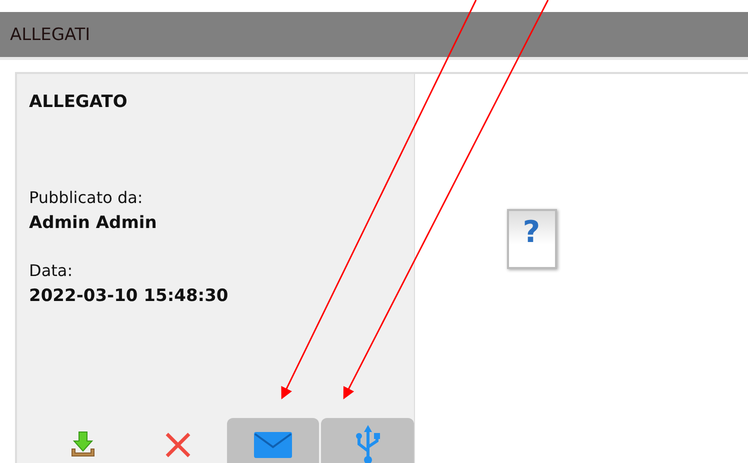 The width and height of the screenshot is (748, 463). I want to click on field-value: Admin Admin, so click(93, 223).